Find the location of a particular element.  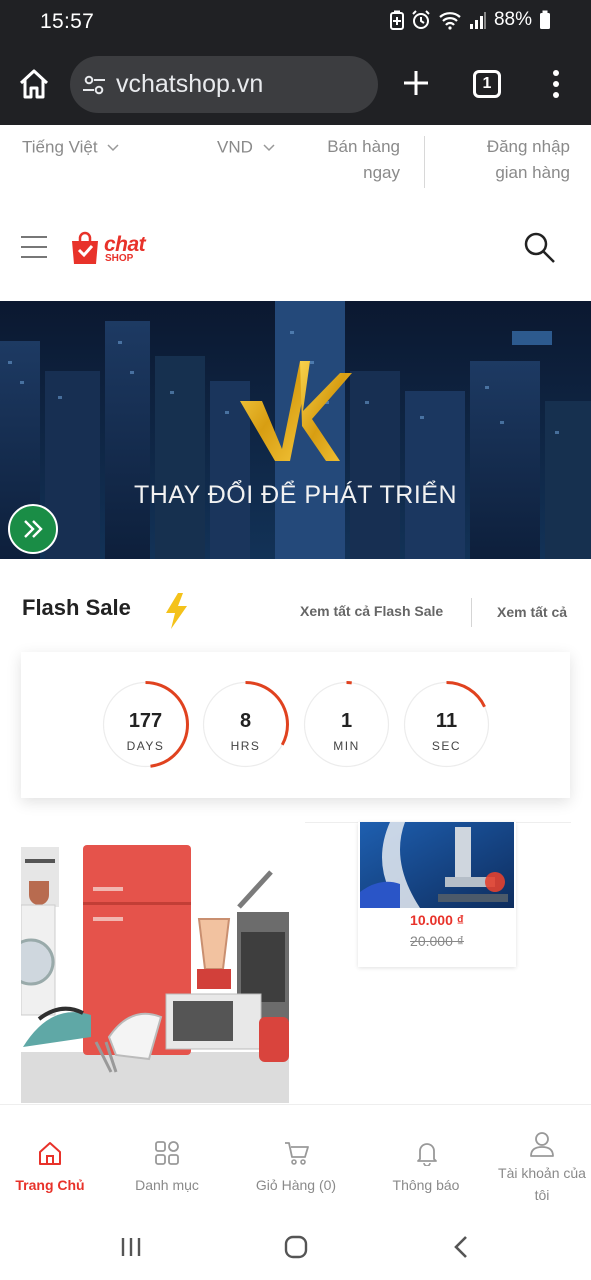

nav-notifications: Thông báo is located at coordinates (426, 1160).